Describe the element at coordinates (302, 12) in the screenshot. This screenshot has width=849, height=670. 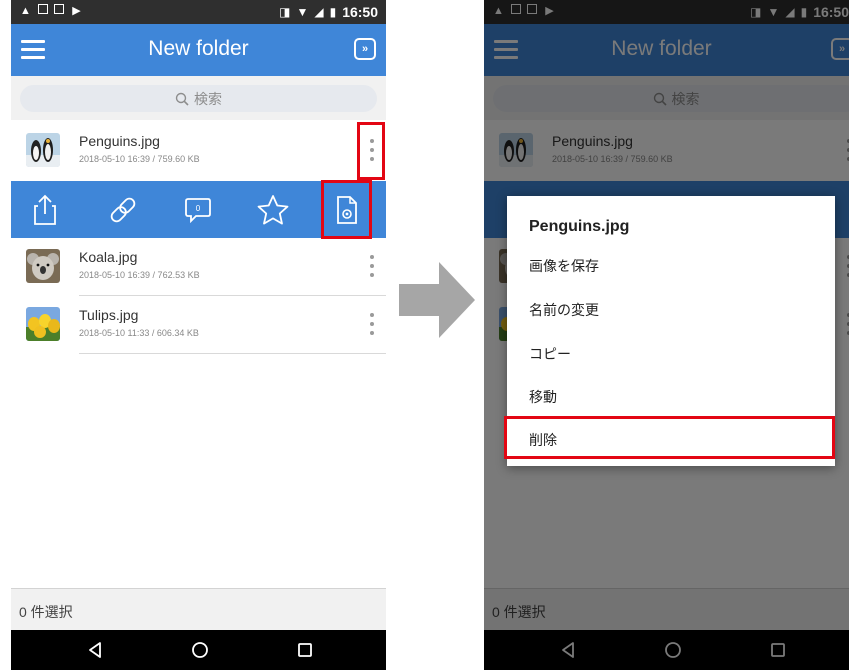
I see `wifi-icon: ▼` at that location.